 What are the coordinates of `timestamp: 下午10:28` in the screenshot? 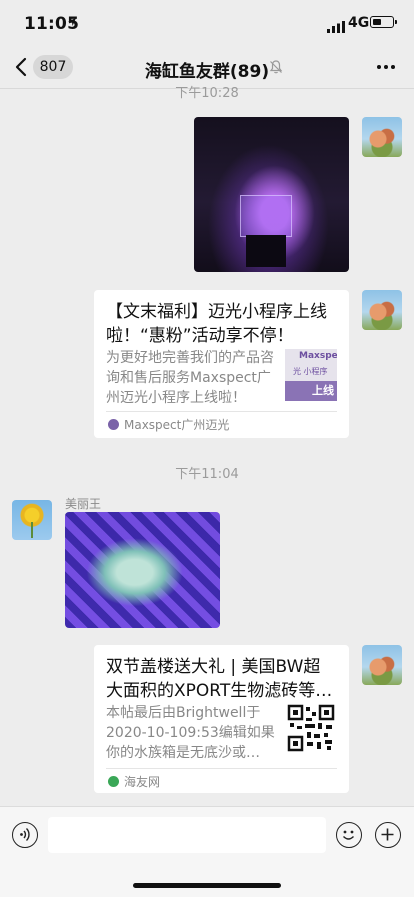 It's located at (207, 93).